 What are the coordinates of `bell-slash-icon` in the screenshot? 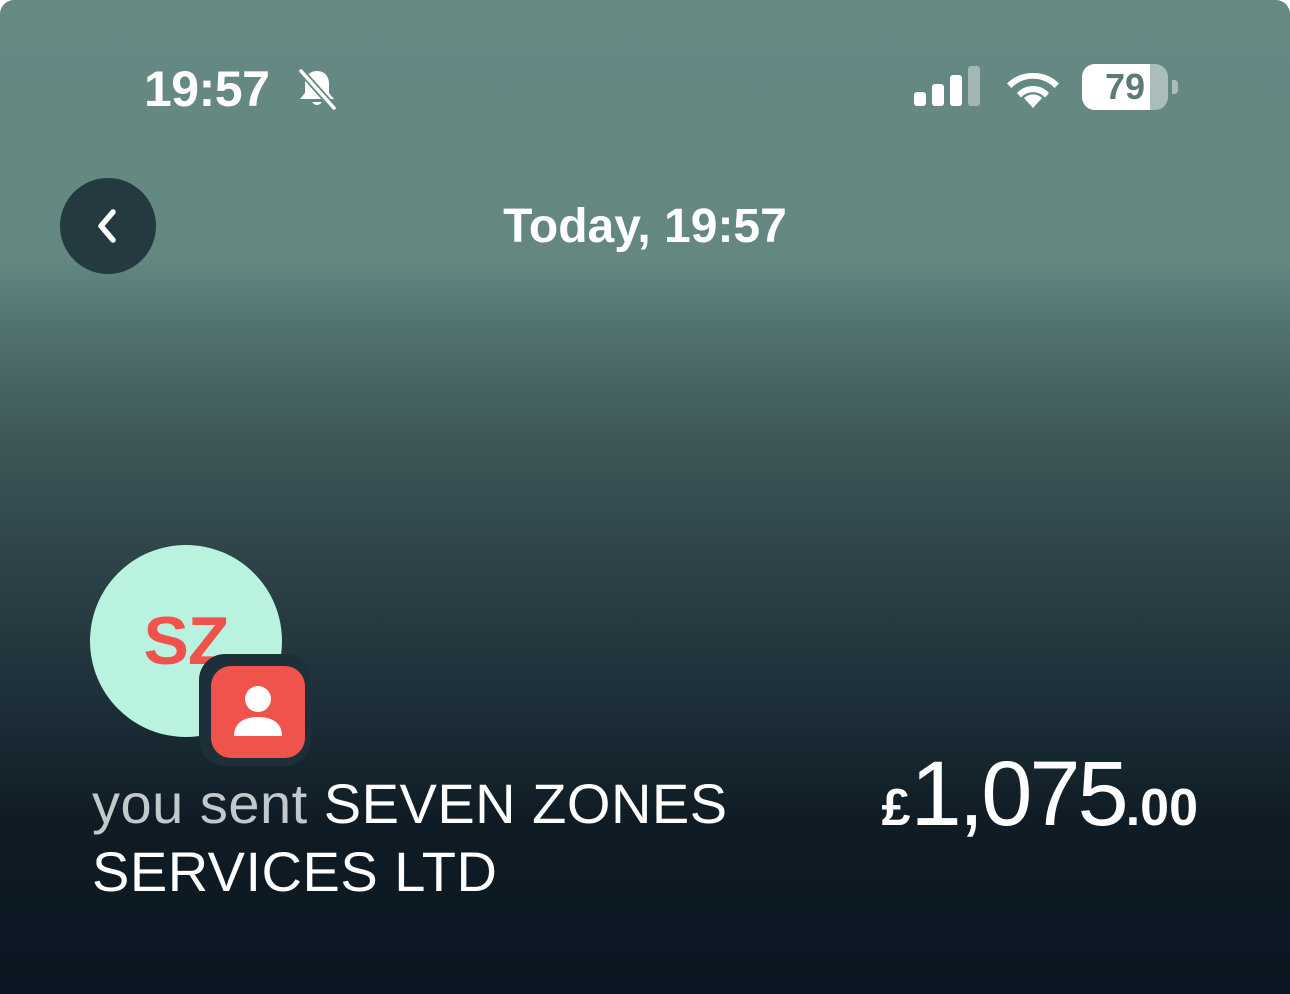 It's located at (317, 89).